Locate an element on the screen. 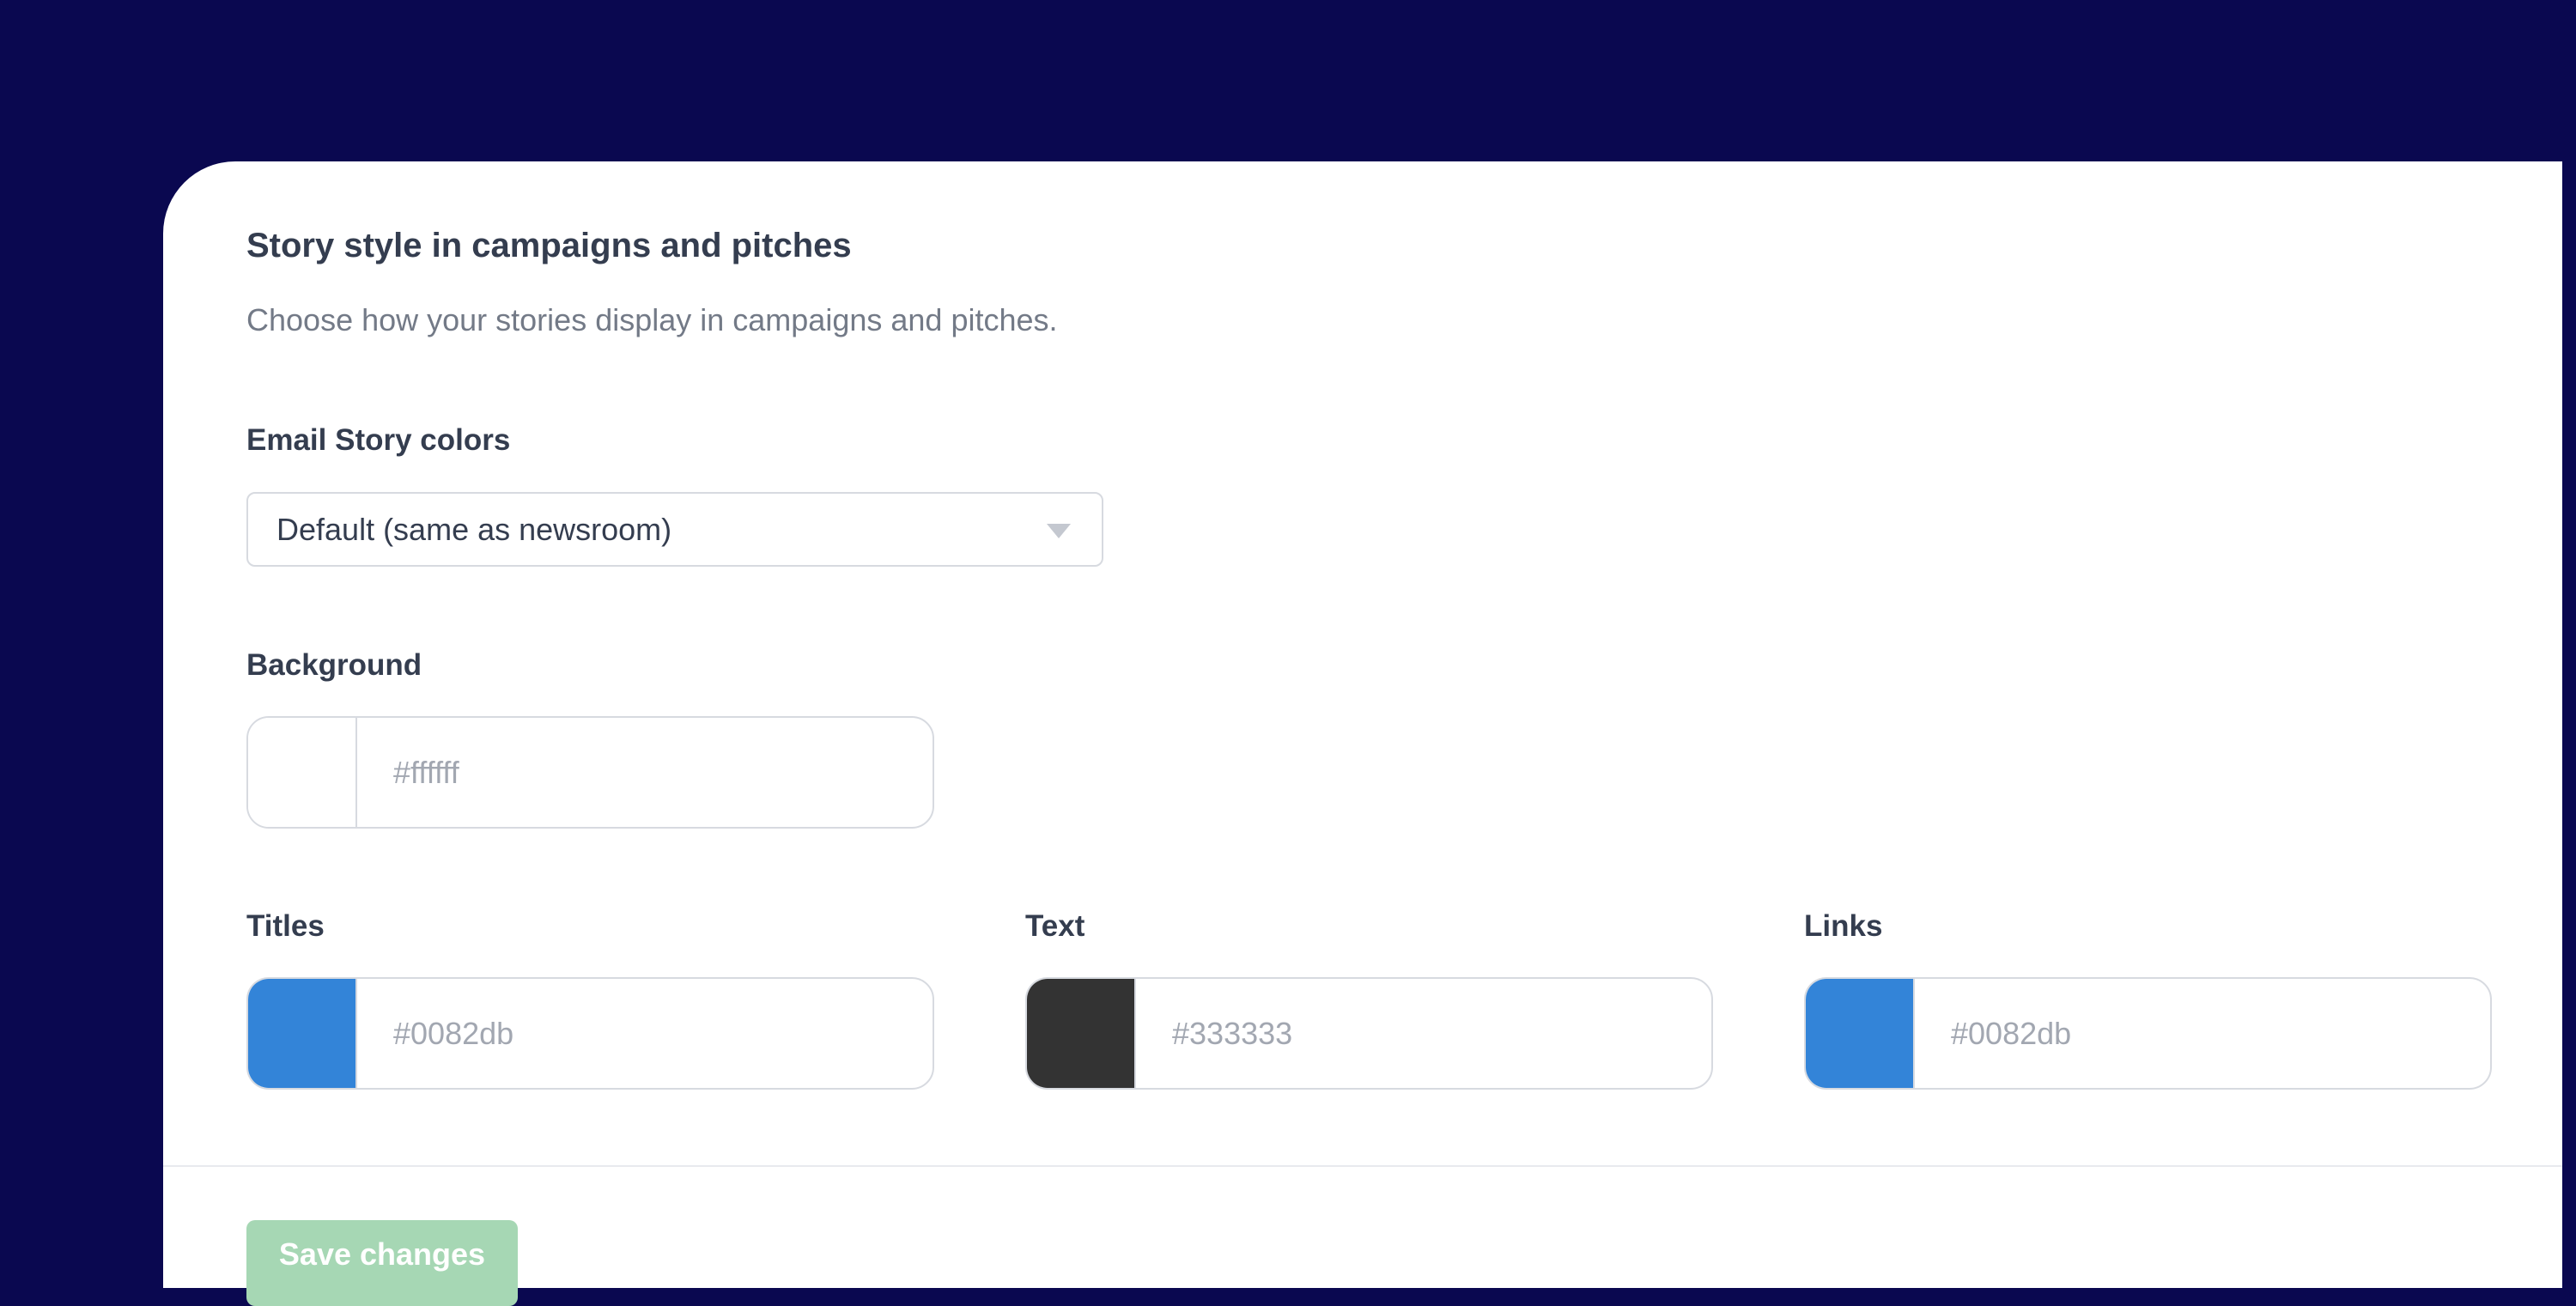 The width and height of the screenshot is (2576, 1306). links-color-swatch is located at coordinates (1860, 1033).